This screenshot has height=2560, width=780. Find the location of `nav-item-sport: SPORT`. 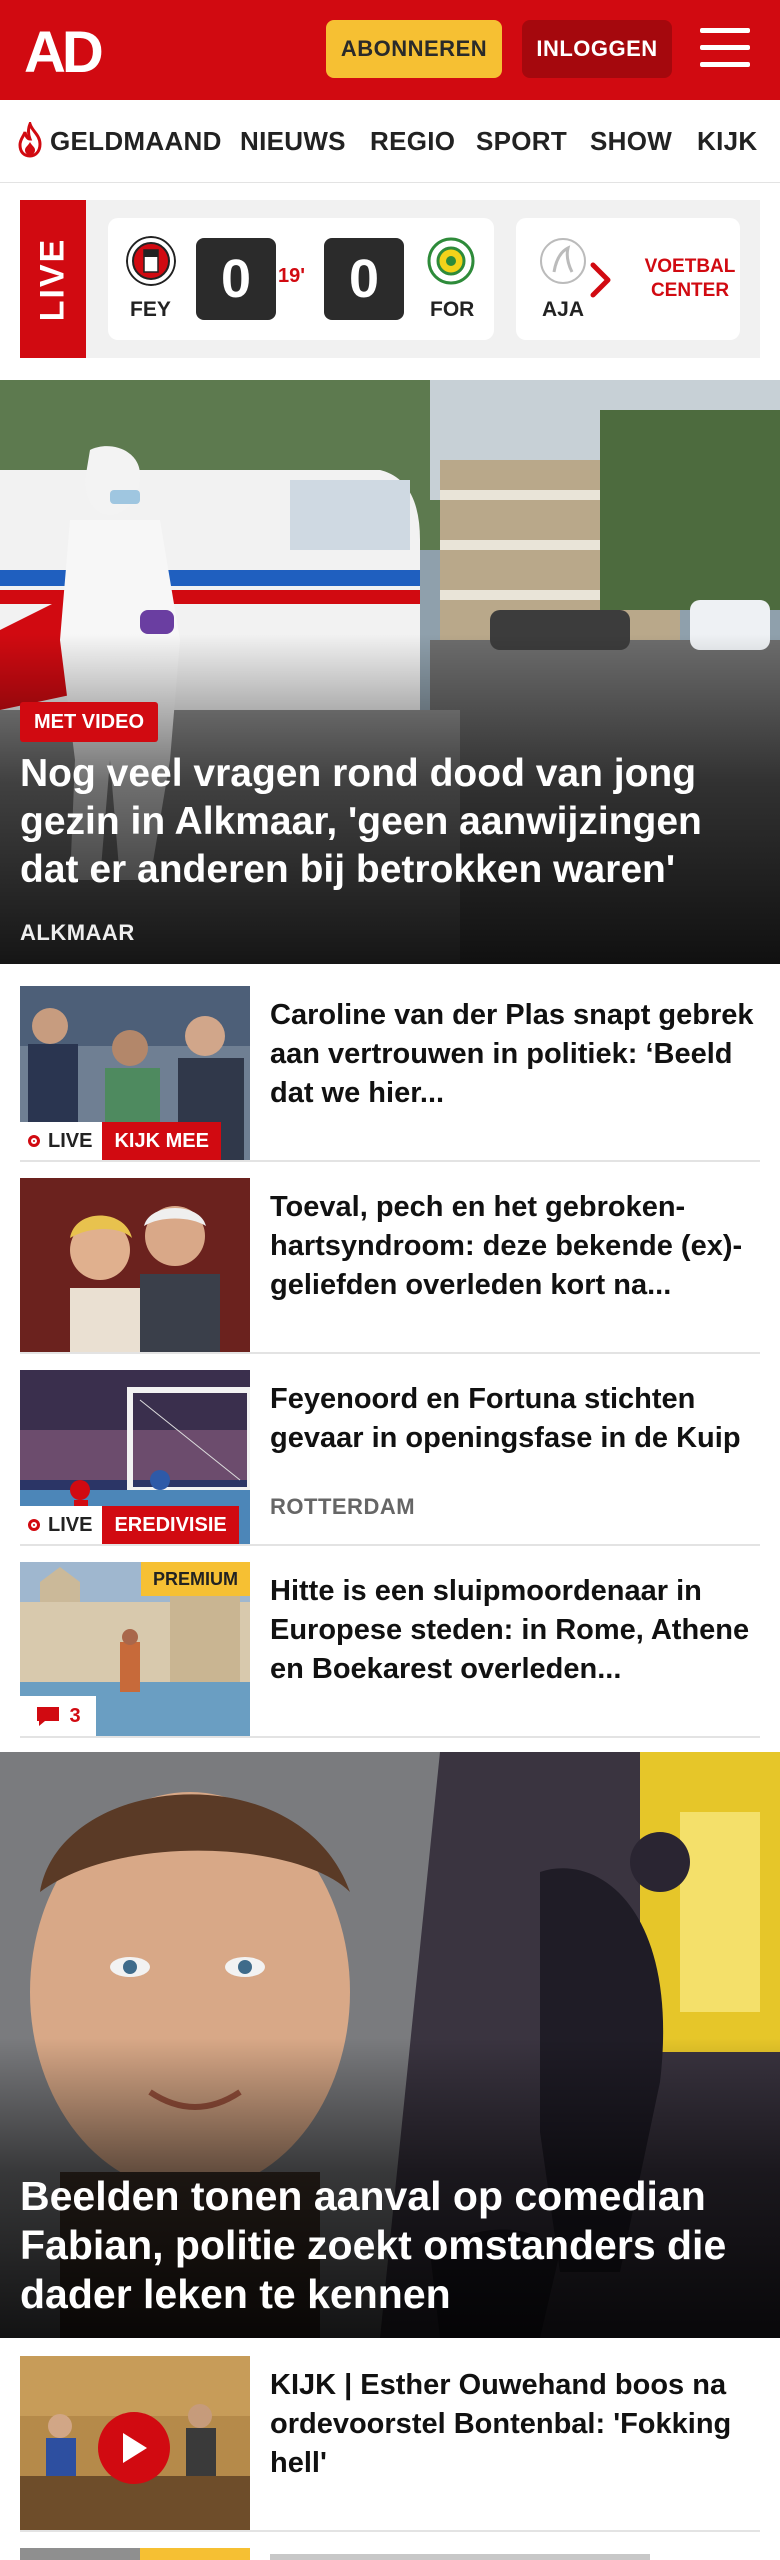

nav-item-sport: SPORT is located at coordinates (521, 141).